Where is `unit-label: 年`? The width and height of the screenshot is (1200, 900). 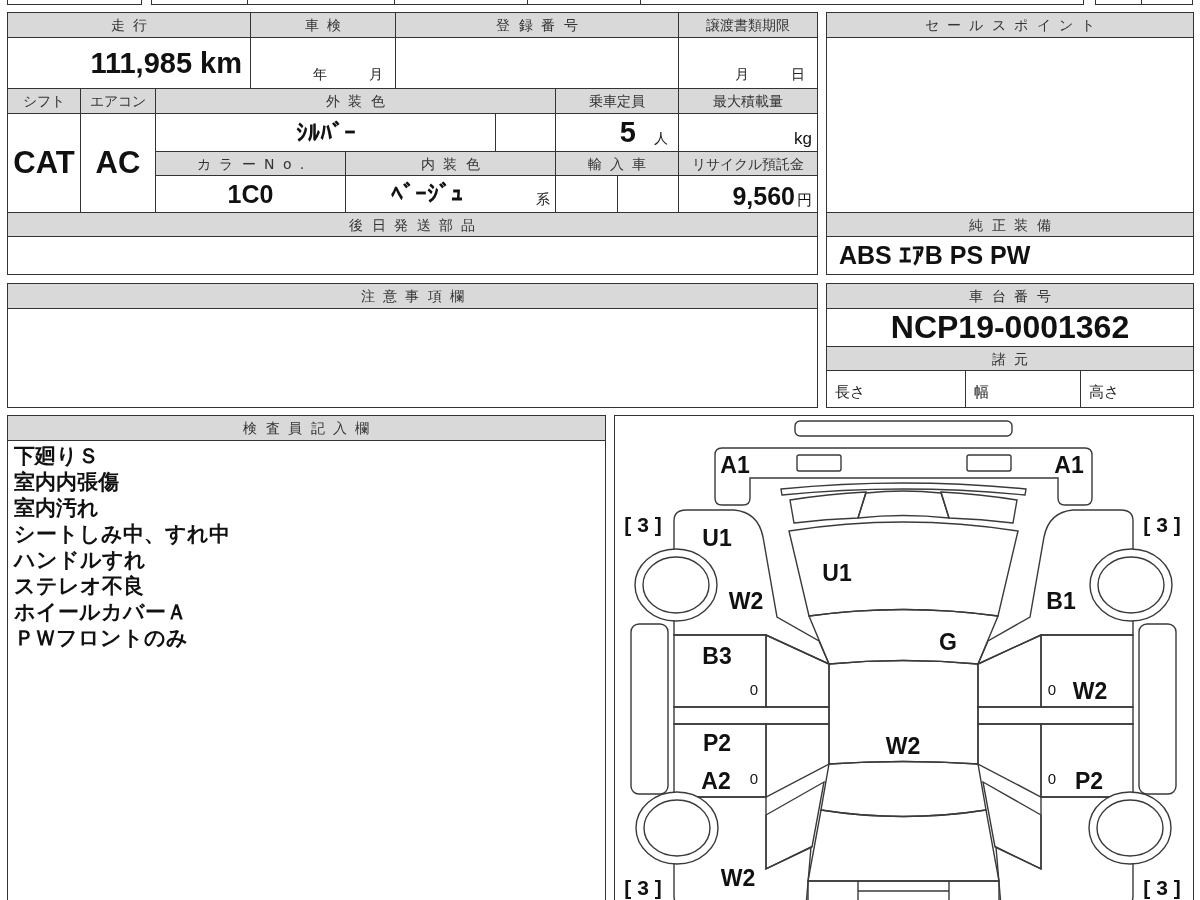 unit-label: 年 is located at coordinates (320, 75).